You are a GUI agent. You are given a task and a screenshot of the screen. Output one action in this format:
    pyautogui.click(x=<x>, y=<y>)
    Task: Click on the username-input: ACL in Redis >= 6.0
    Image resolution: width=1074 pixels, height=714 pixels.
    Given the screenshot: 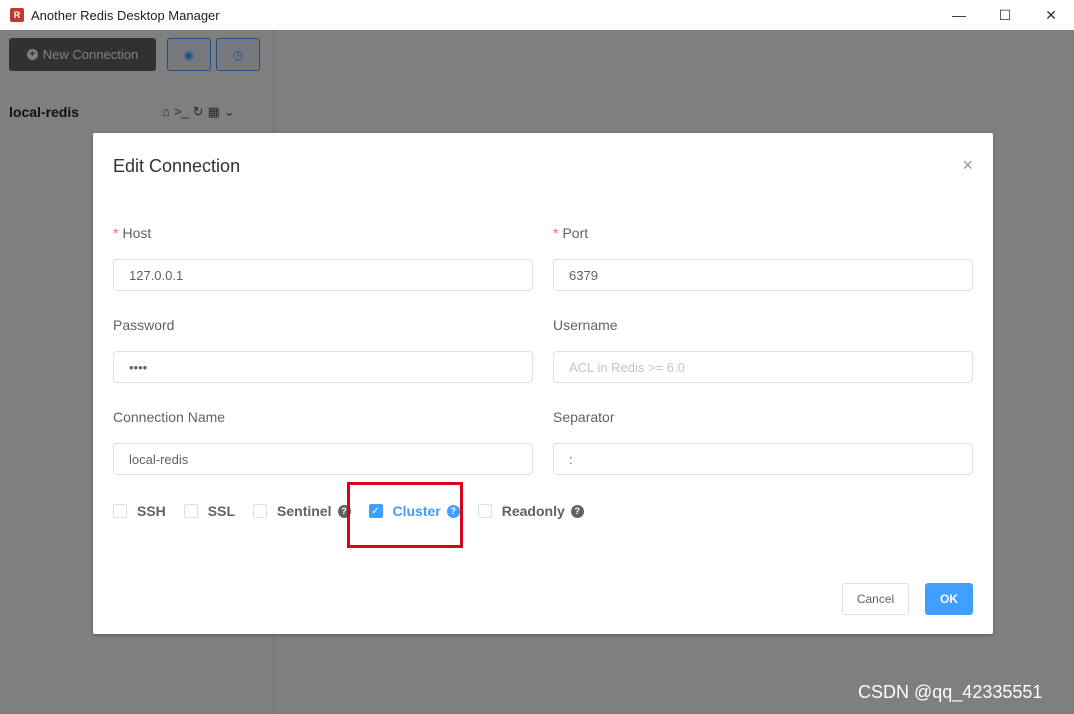 What is the action you would take?
    pyautogui.click(x=763, y=367)
    